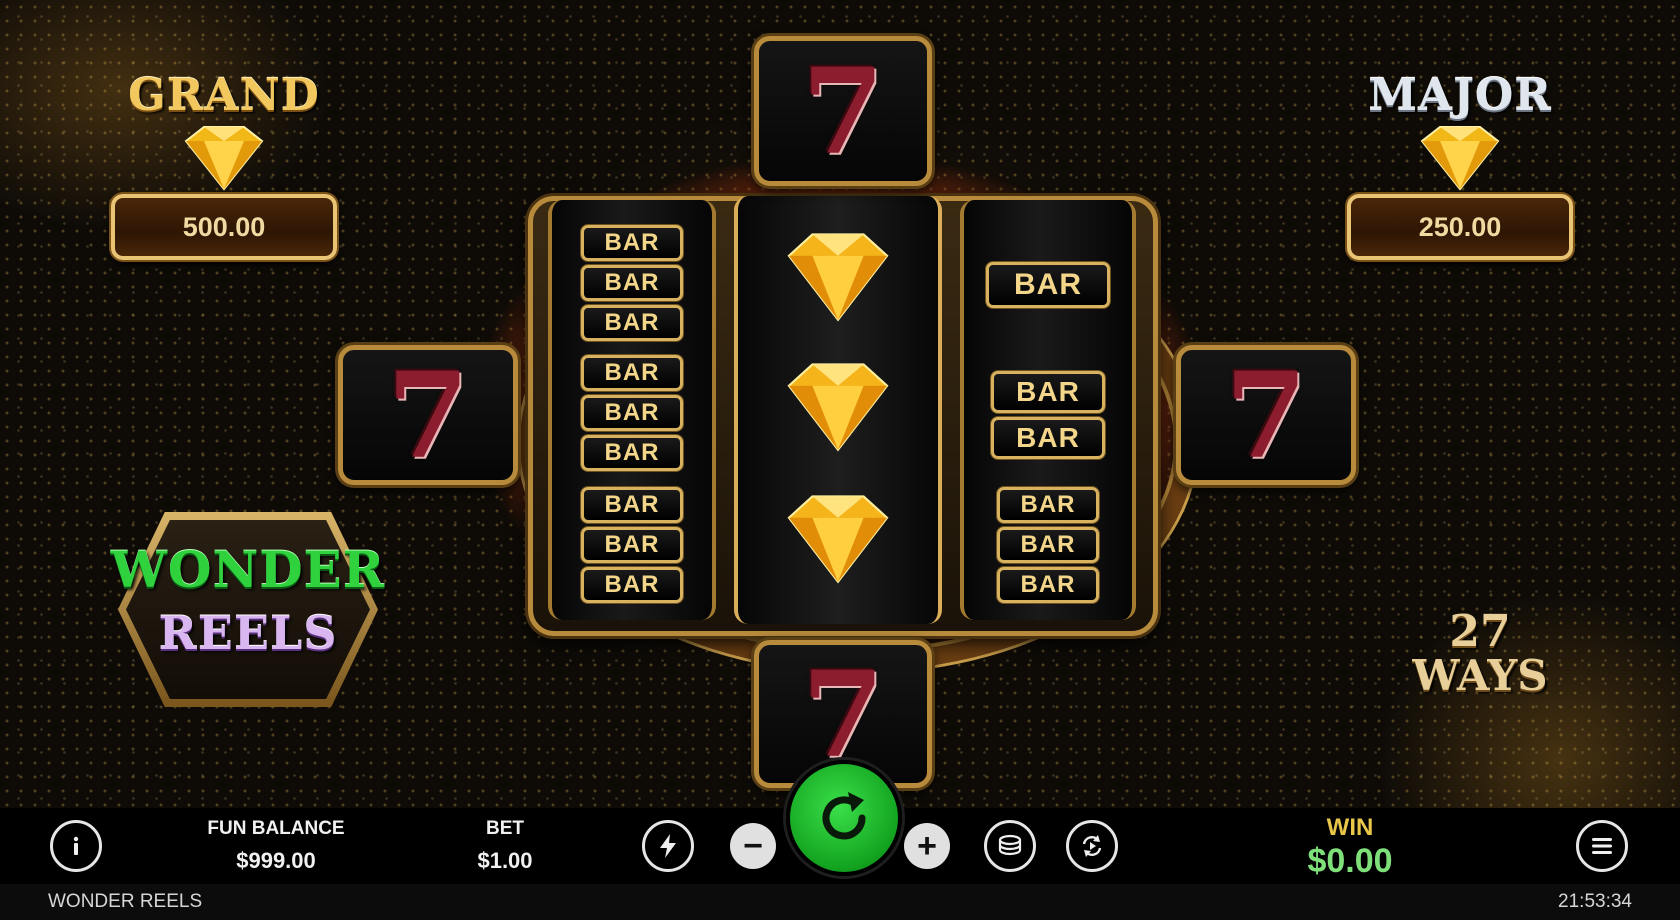 The image size is (1680, 920). I want to click on autoplay-button, so click(1092, 846).